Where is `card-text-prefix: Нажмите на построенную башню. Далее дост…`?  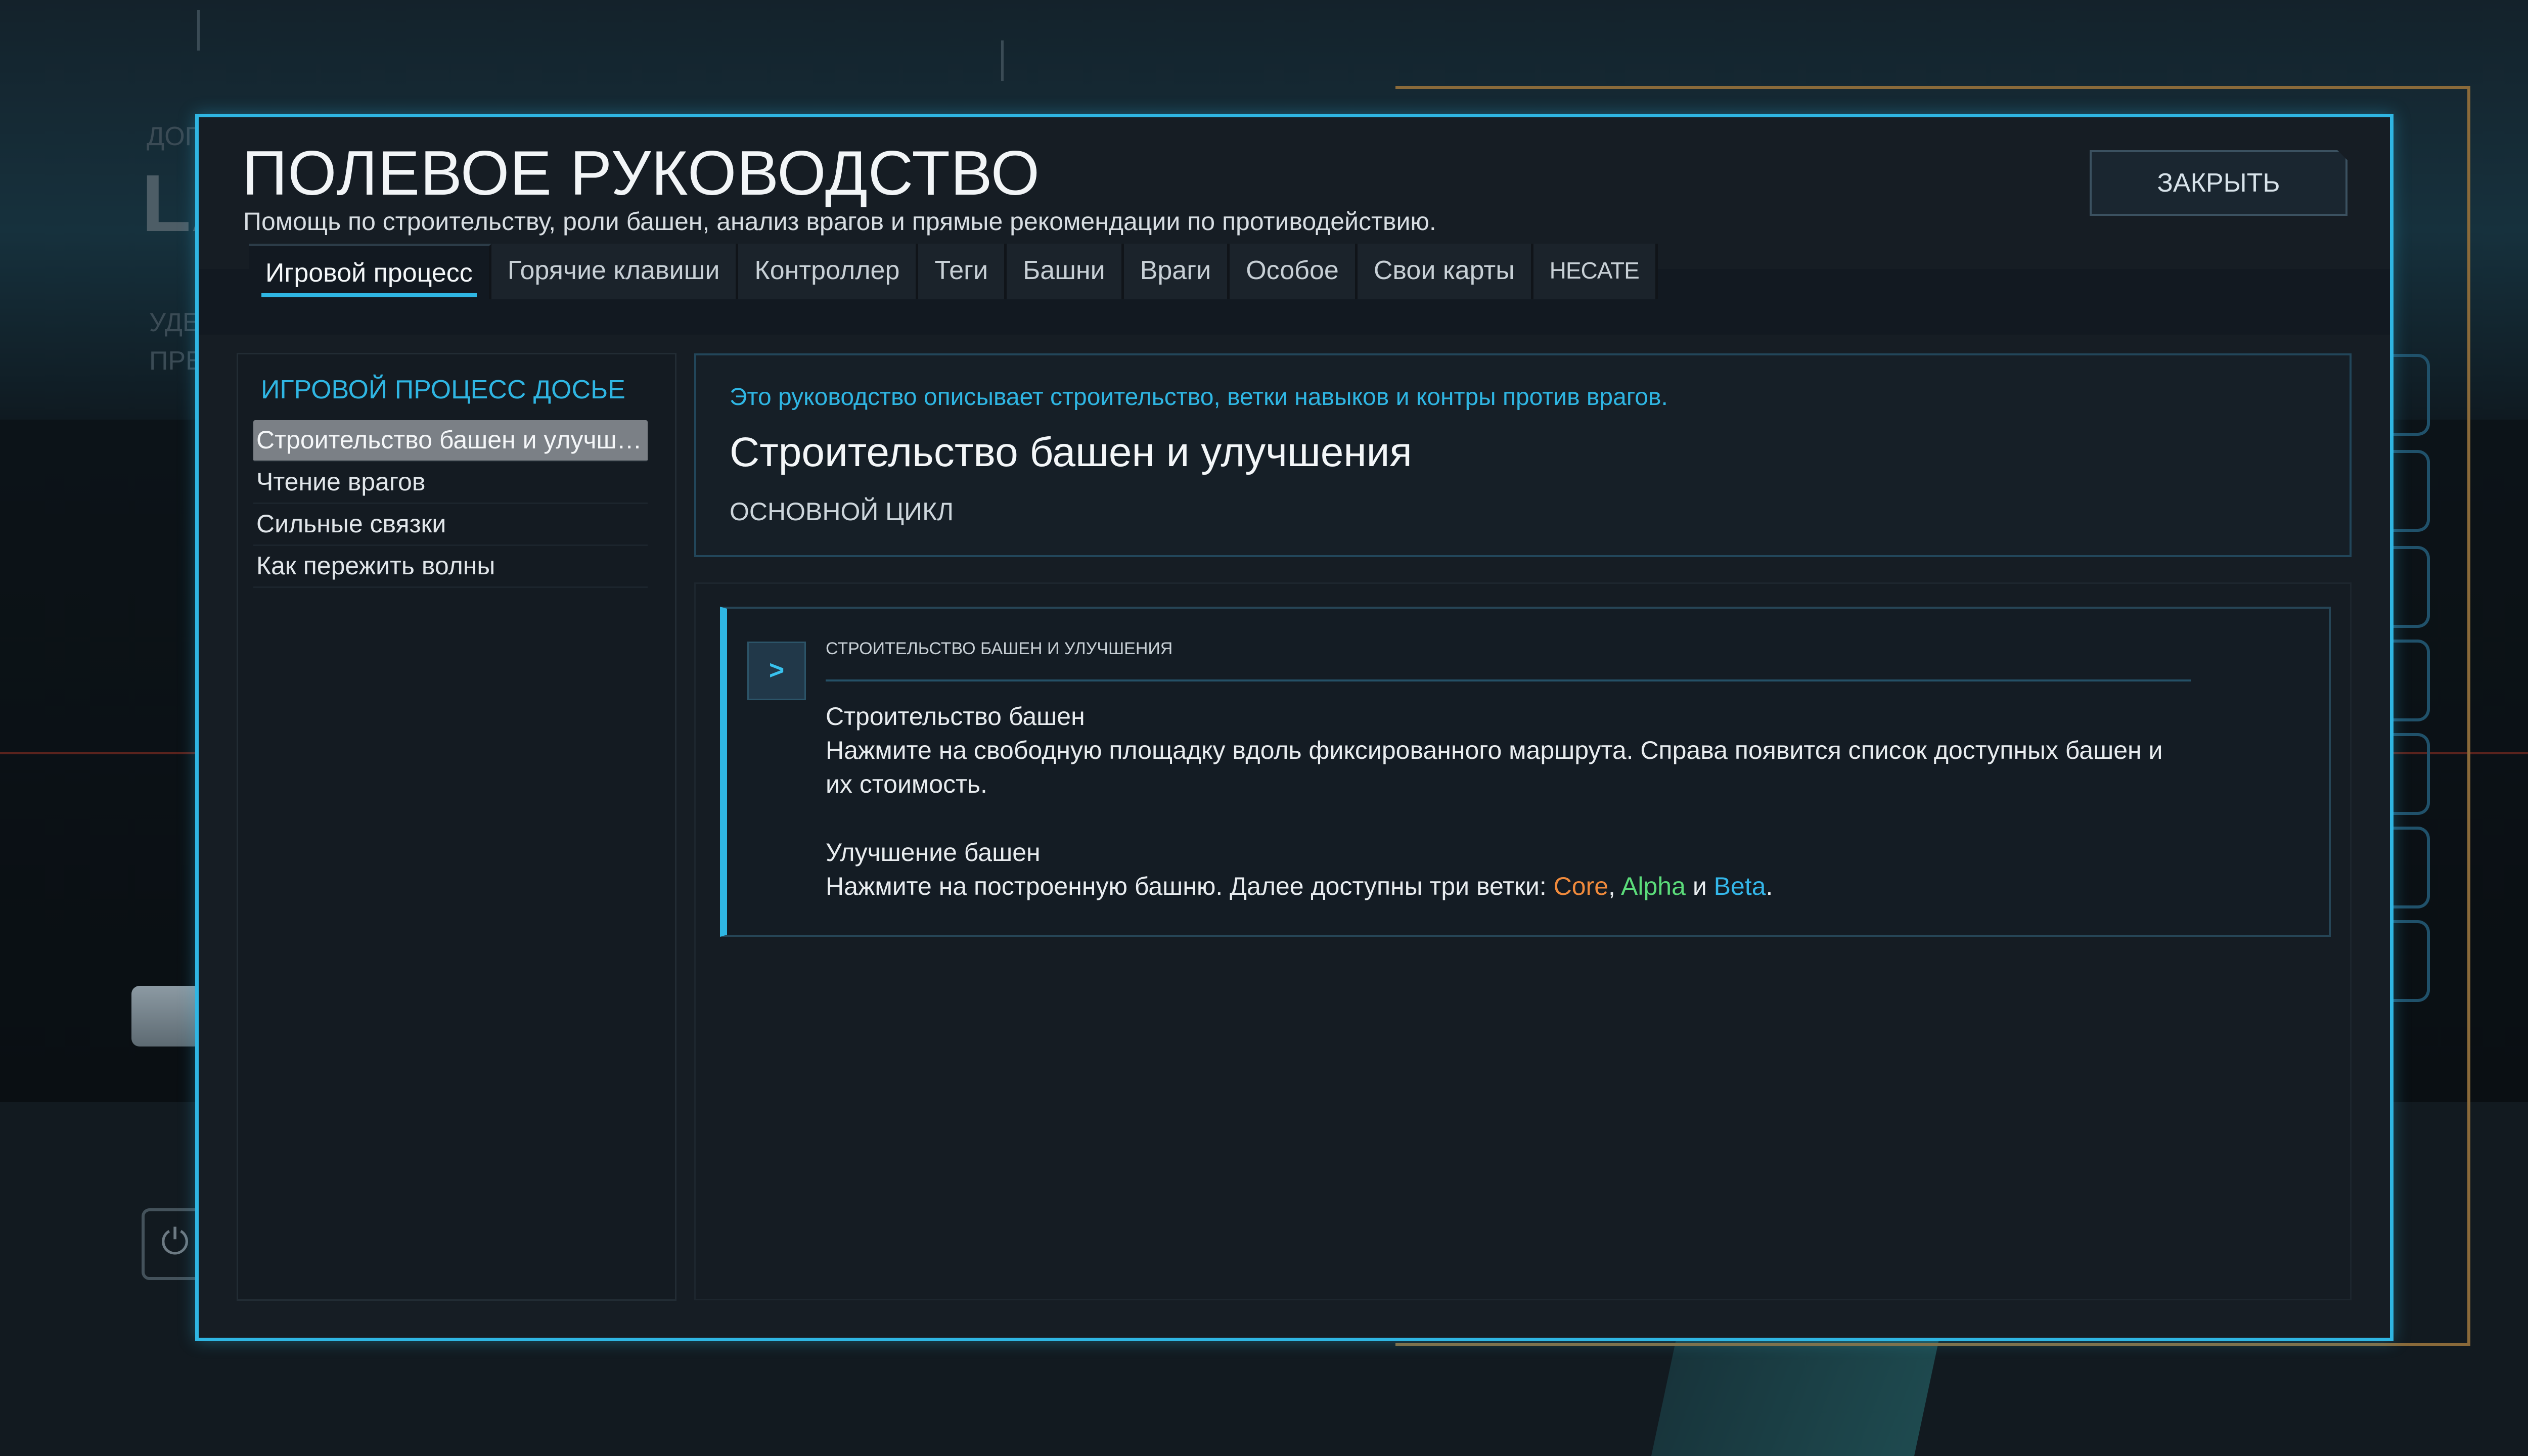 card-text-prefix: Нажмите на построенную башню. Далее дост… is located at coordinates (1190, 886).